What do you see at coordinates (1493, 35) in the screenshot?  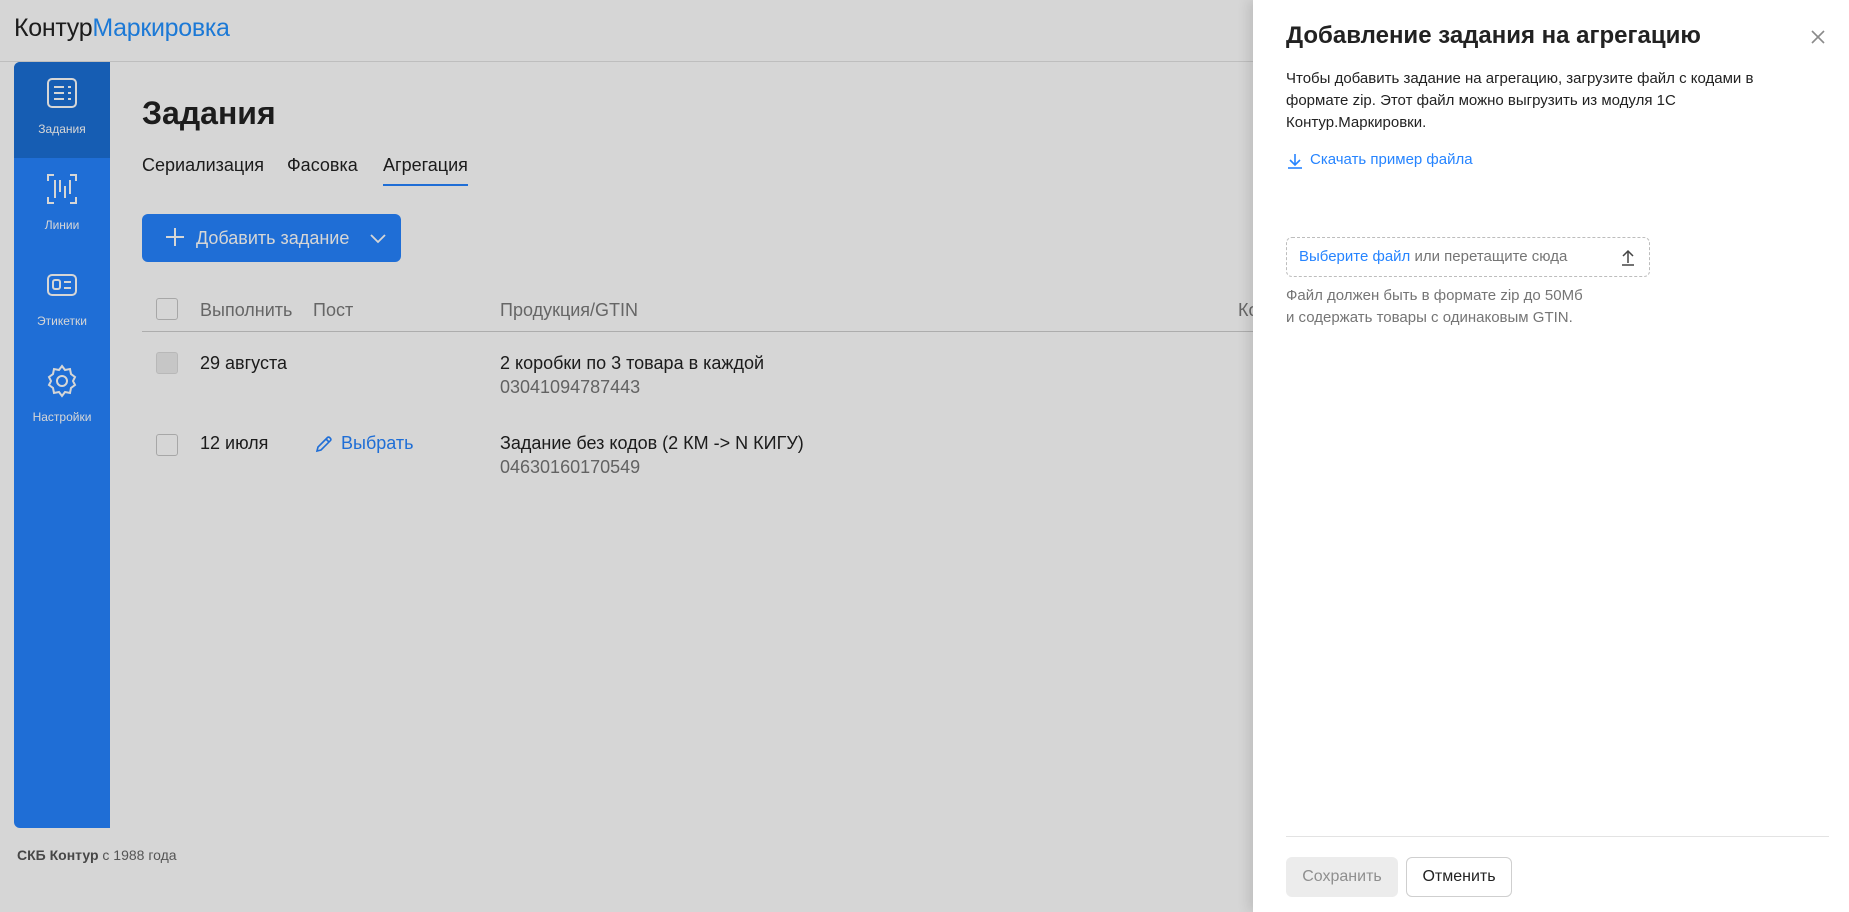 I see `panel-title: Добавление задания на агрегацию` at bounding box center [1493, 35].